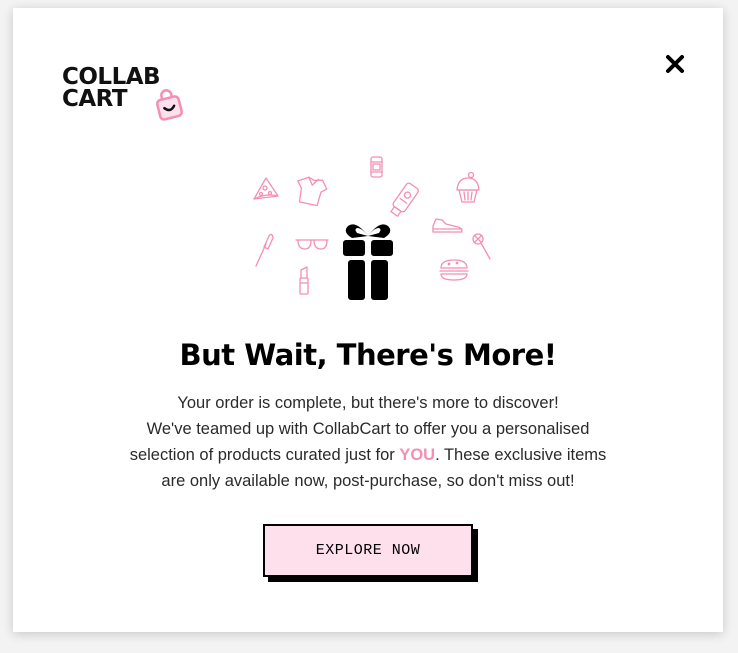 Image resolution: width=738 pixels, height=653 pixels. What do you see at coordinates (447, 225) in the screenshot?
I see `sneaker-icon` at bounding box center [447, 225].